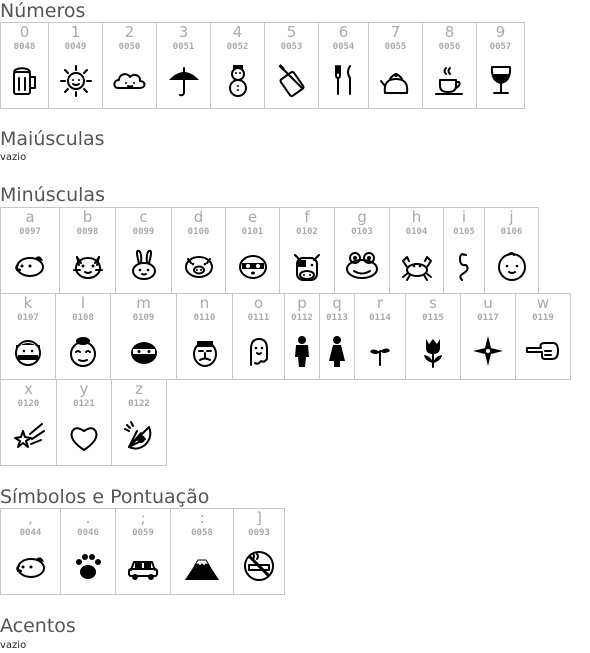 The height and width of the screenshot is (653, 590). Describe the element at coordinates (88, 566) in the screenshot. I see `paw-print-icon` at that location.